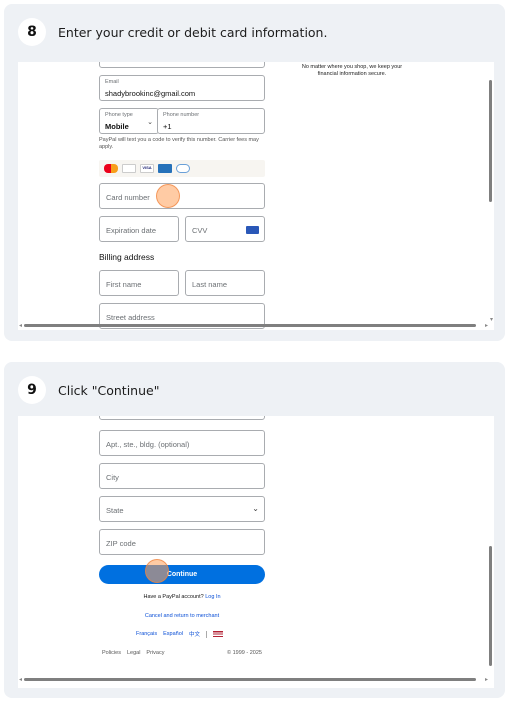  I want to click on street-placeholder: Street address, so click(130, 317).